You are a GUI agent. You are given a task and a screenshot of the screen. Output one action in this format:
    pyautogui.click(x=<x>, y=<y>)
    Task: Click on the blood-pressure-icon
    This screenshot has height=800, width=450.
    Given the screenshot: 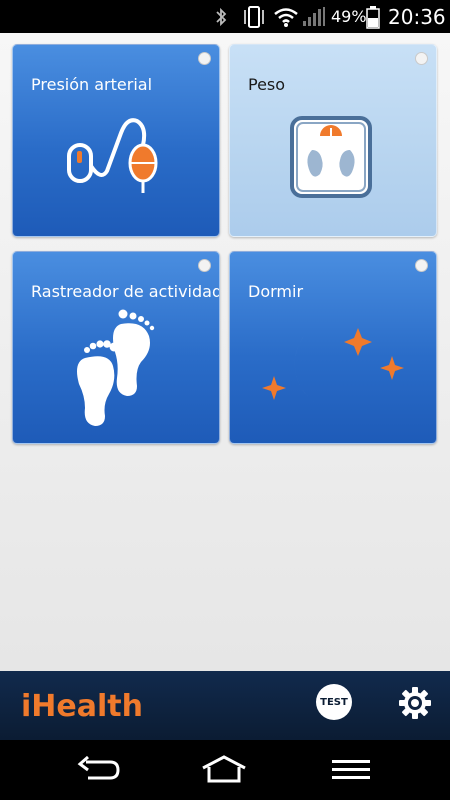 What is the action you would take?
    pyautogui.click(x=112, y=155)
    